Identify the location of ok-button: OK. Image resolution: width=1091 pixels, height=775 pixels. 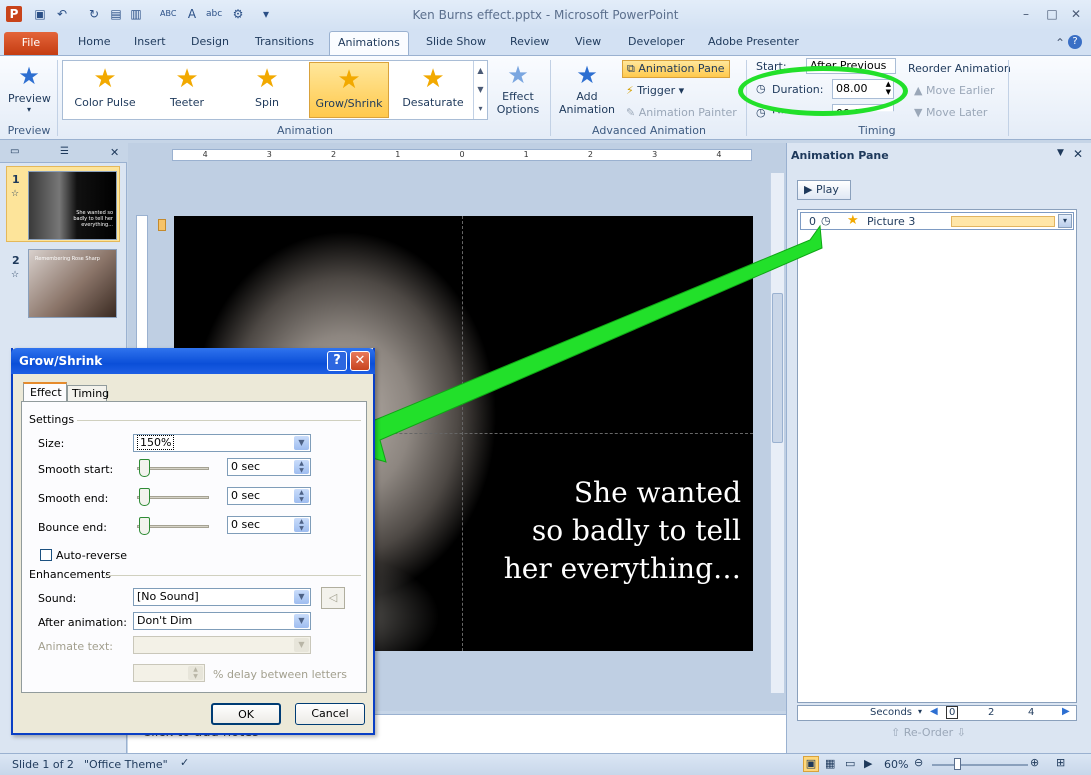
(246, 714).